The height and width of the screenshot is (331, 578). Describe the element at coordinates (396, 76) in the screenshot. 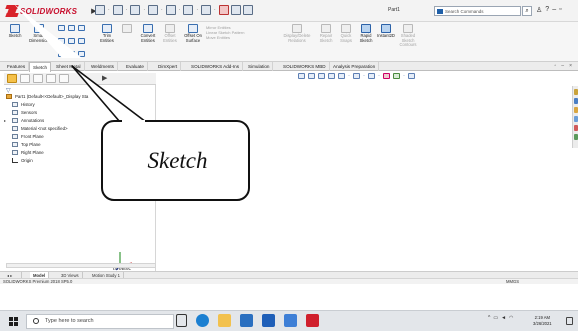

I see `apply-scene-icon` at that location.